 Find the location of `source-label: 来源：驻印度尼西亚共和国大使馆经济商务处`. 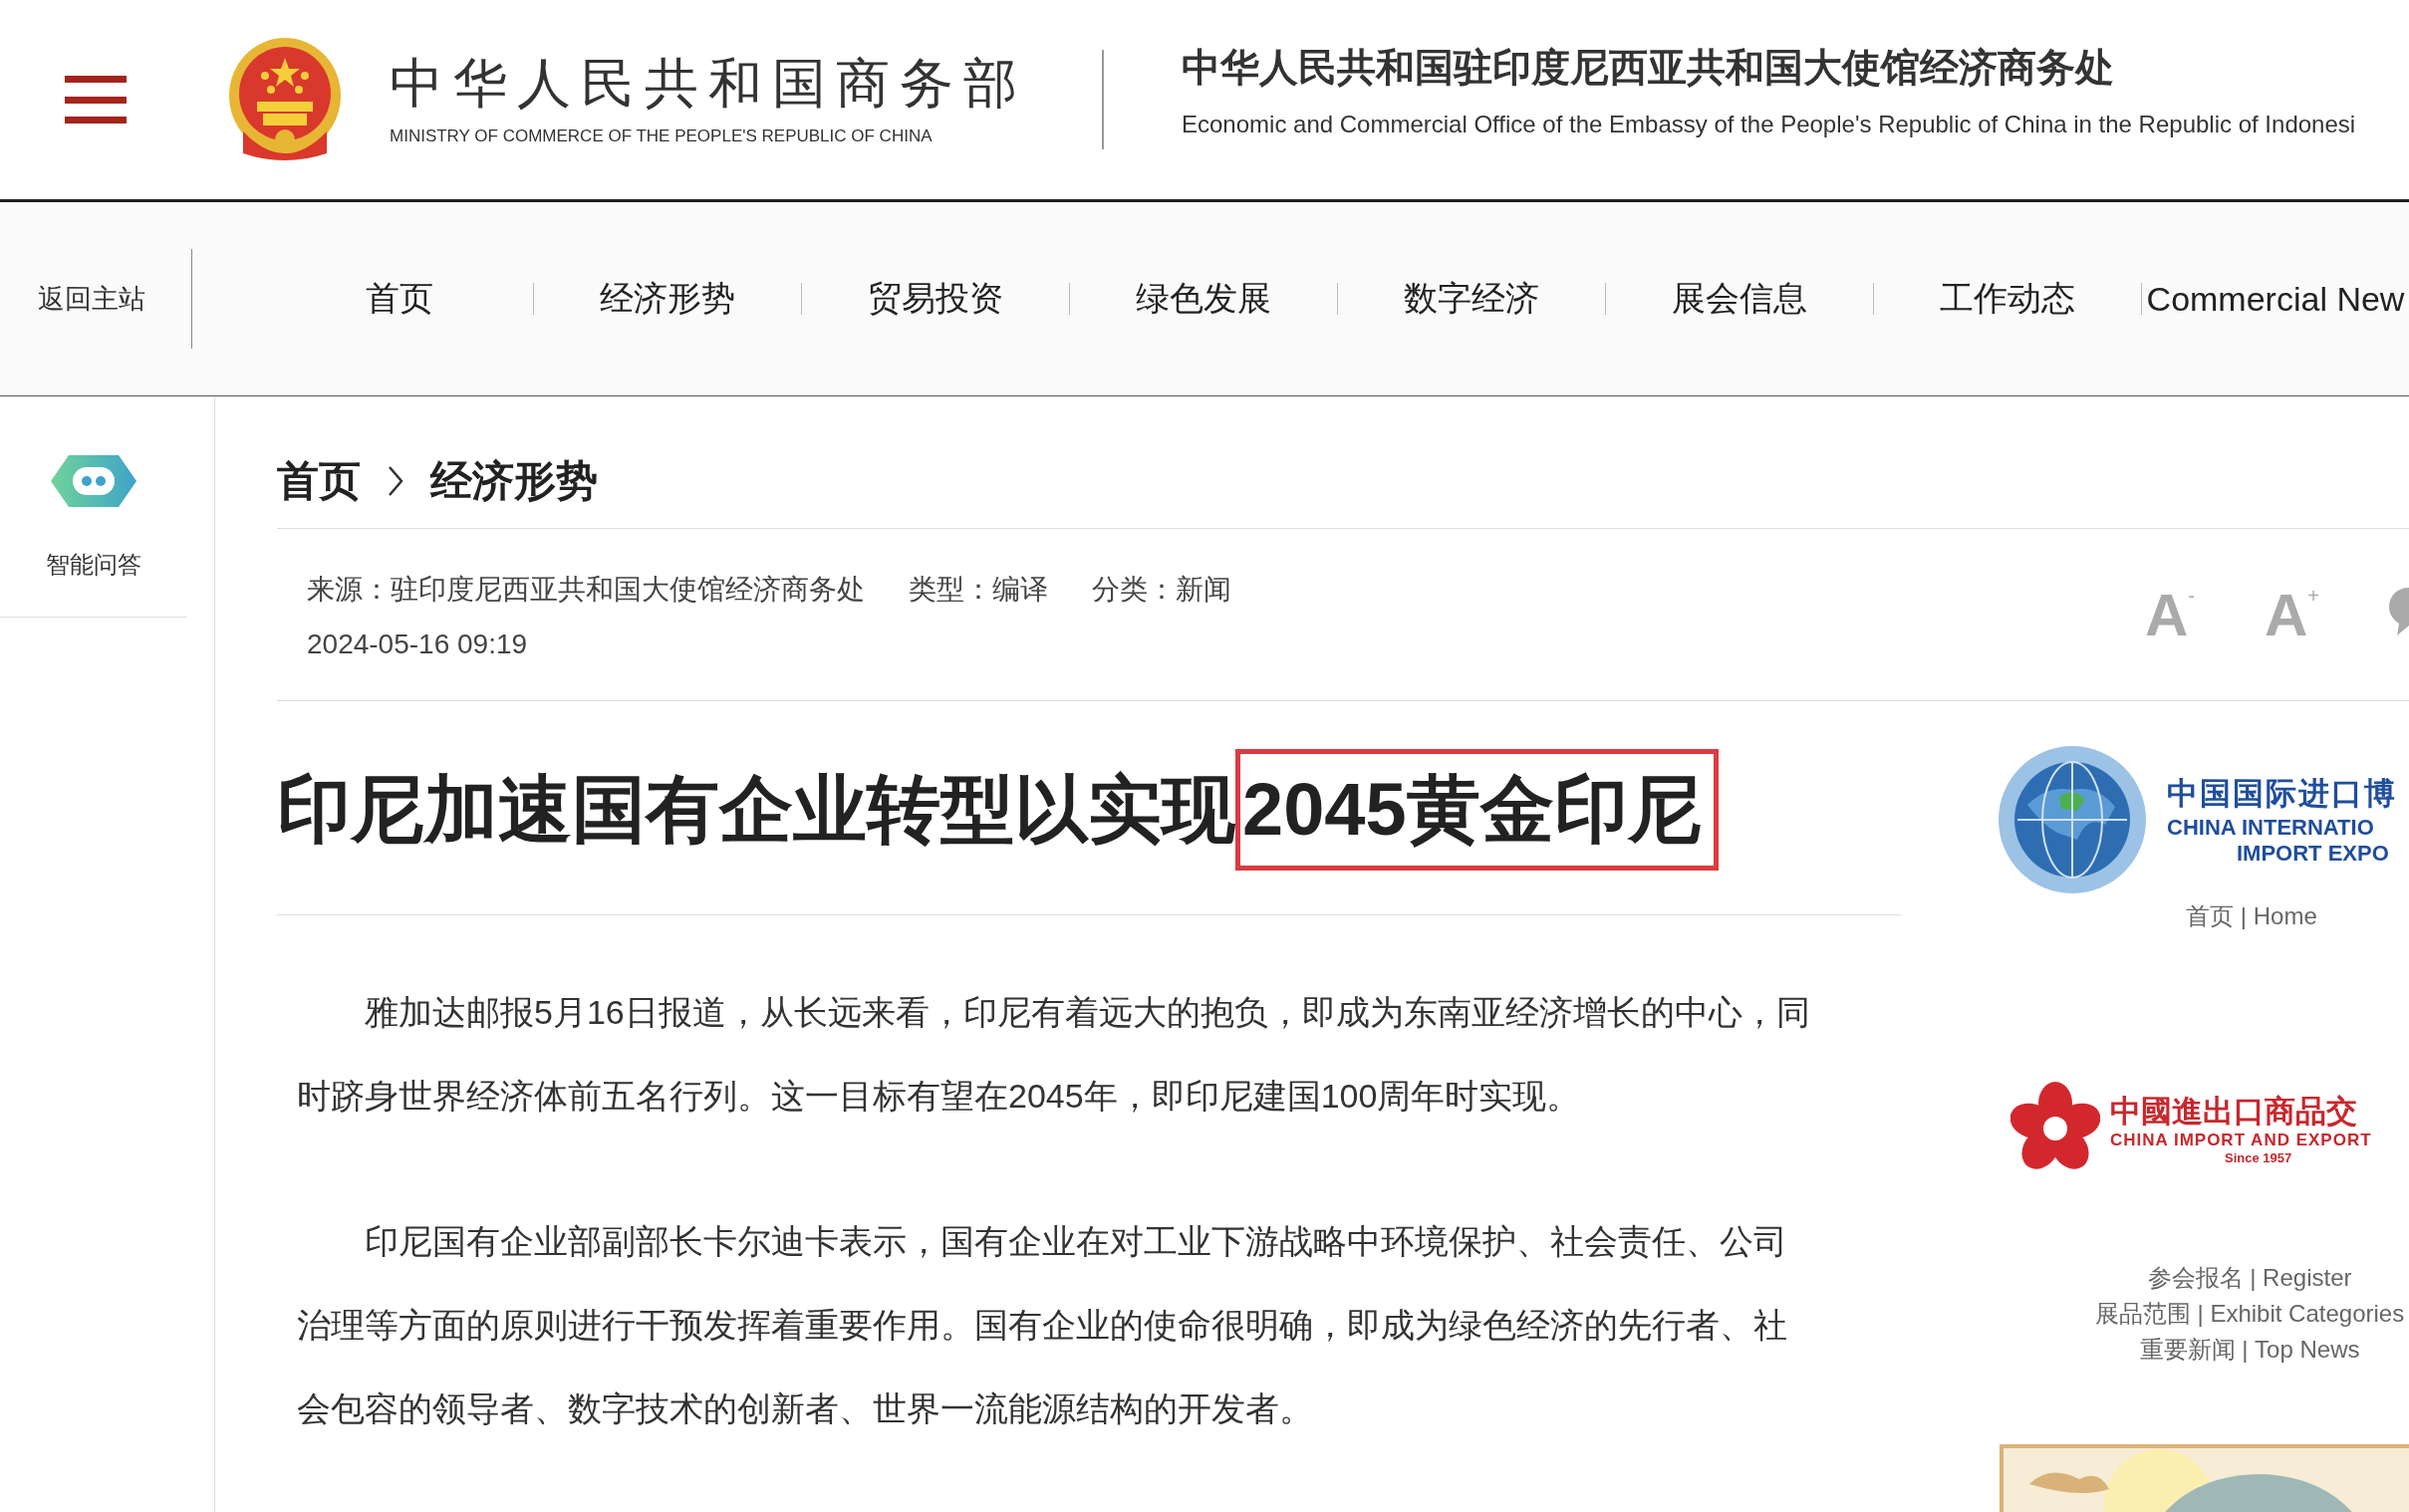

source-label: 来源：驻印度尼西亚共和国大使馆经济商务处 is located at coordinates (586, 590).